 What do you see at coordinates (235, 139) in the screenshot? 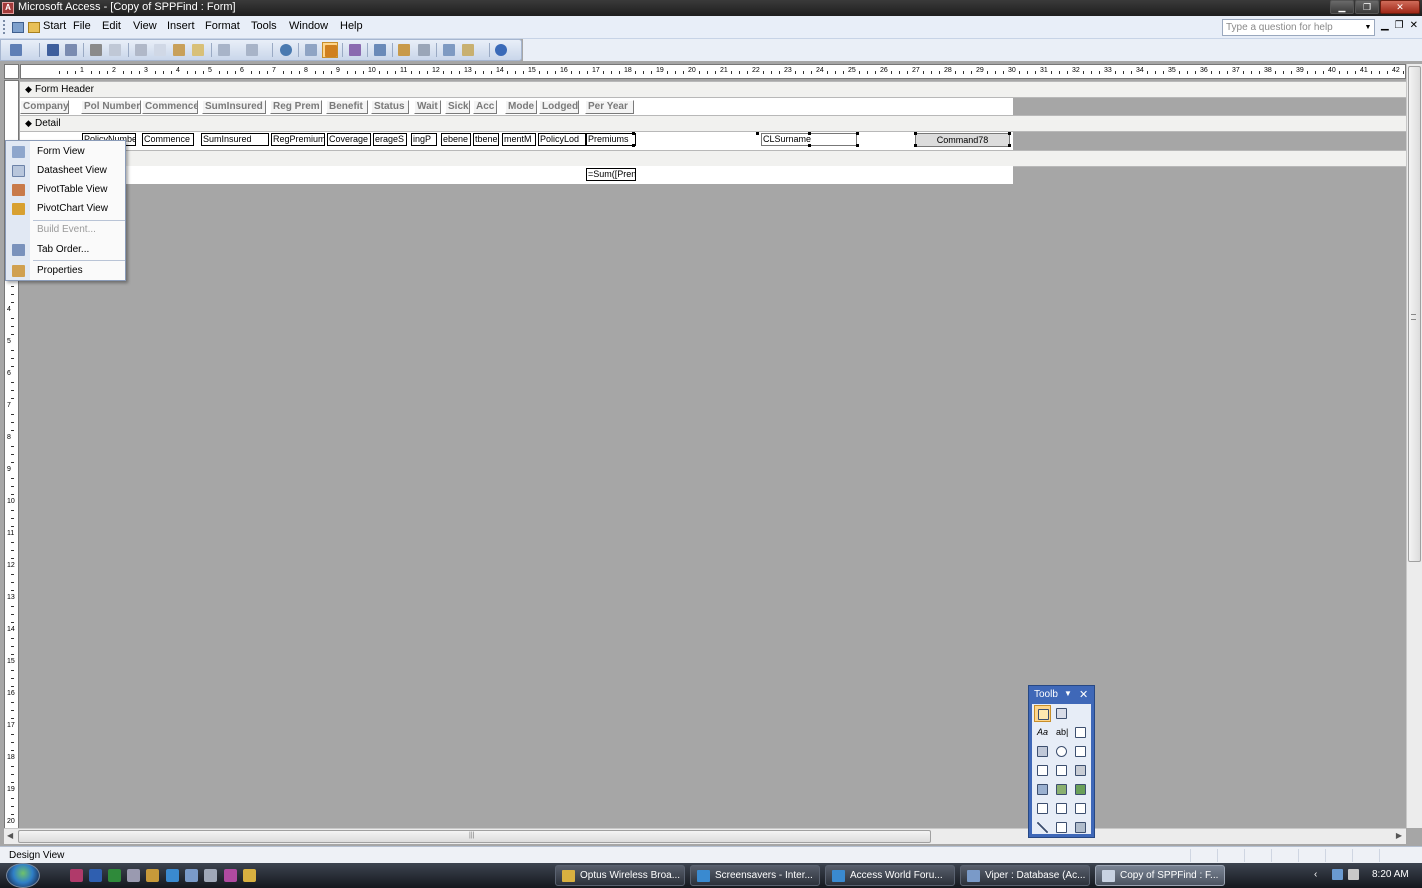
I see `field-suminsured: SumInsured` at bounding box center [235, 139].